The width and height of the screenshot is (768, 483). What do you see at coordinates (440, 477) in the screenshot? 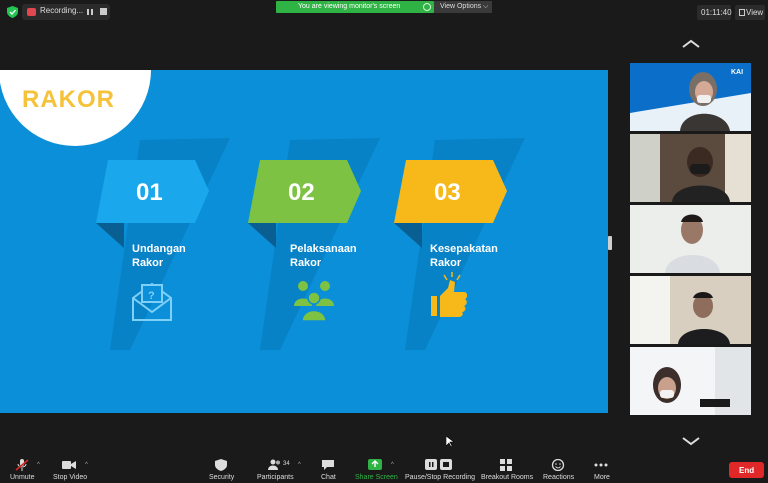
I see `pause-stop-recording-label: Pause/Stop Recording` at bounding box center [440, 477].